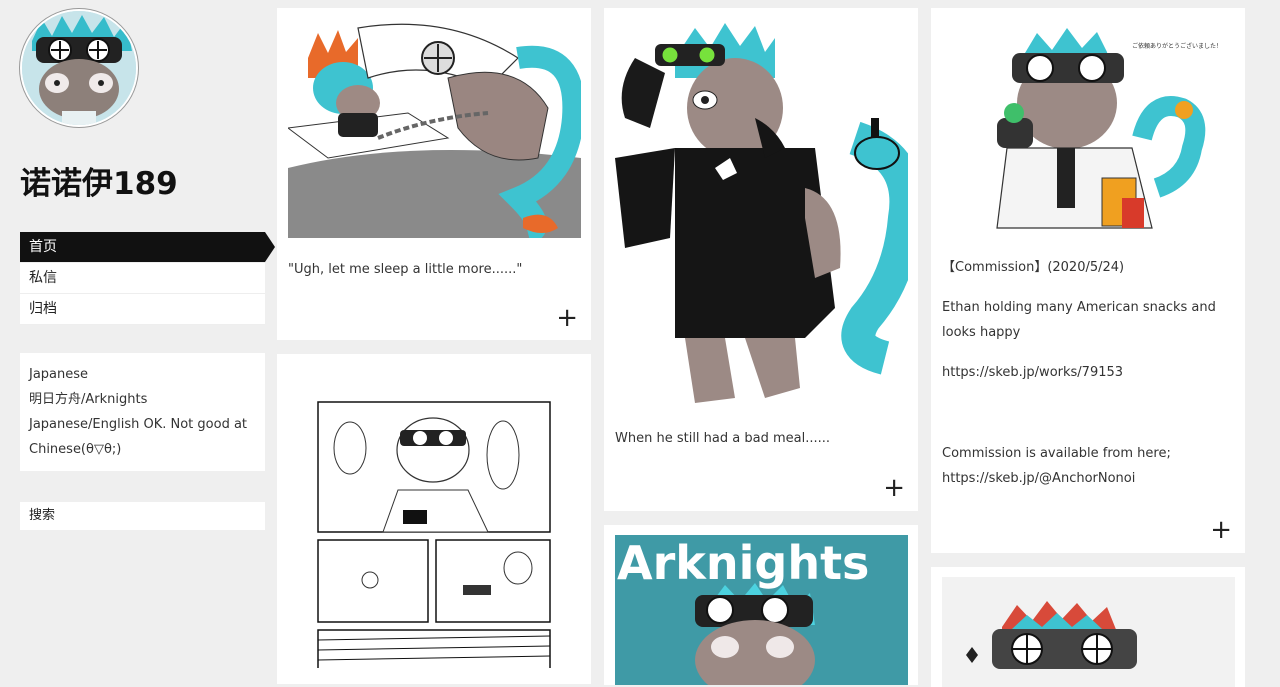 The width and height of the screenshot is (1280, 687). Describe the element at coordinates (99, 180) in the screenshot. I see `site-title: 诺诺伊189` at that location.